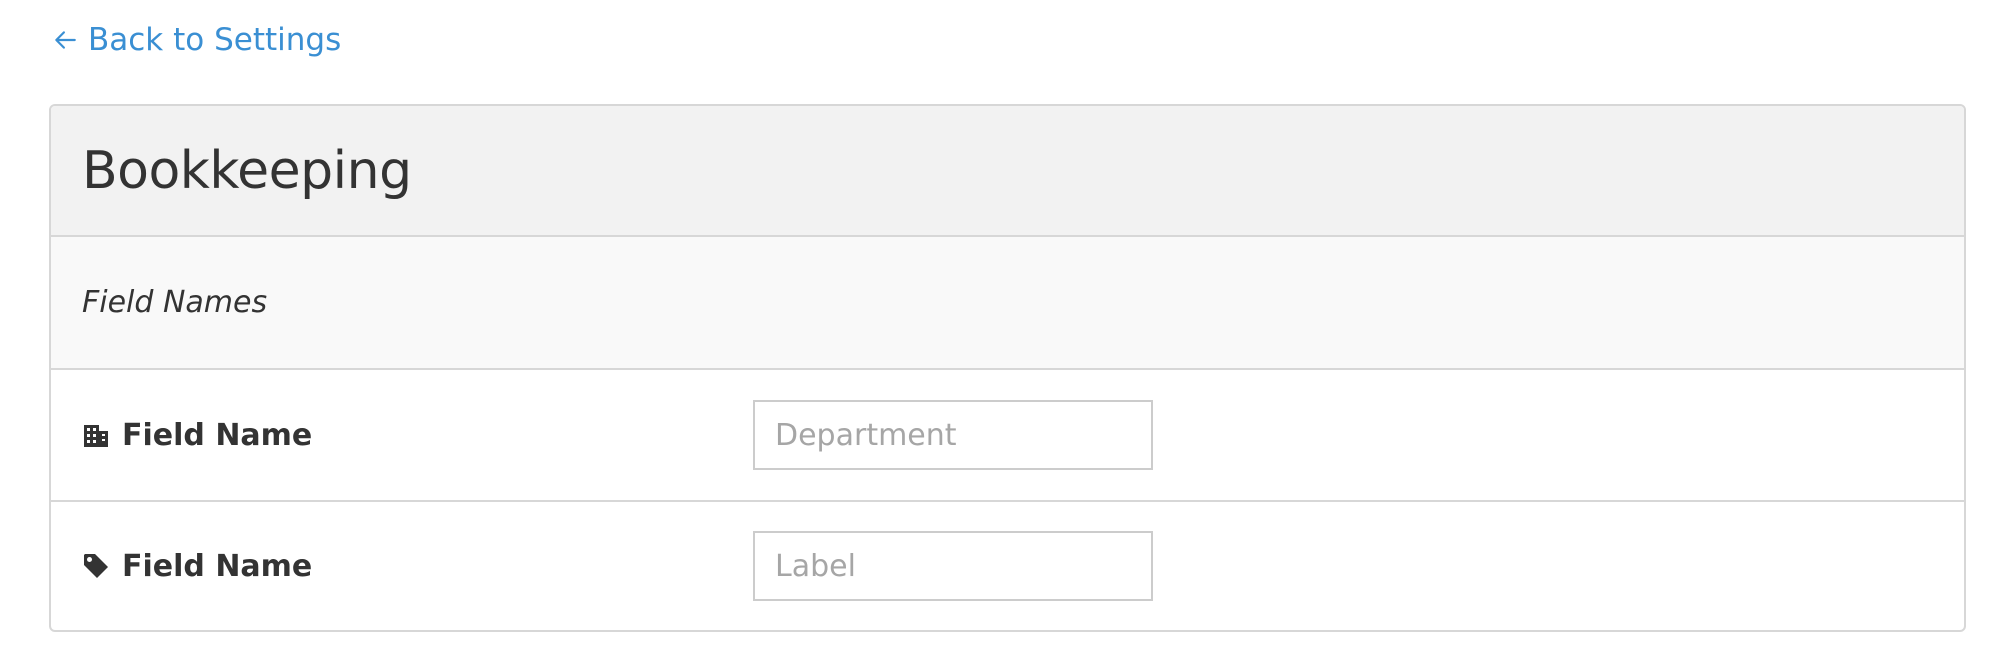  Describe the element at coordinates (175, 302) in the screenshot. I see `section-label: Field Names` at that location.